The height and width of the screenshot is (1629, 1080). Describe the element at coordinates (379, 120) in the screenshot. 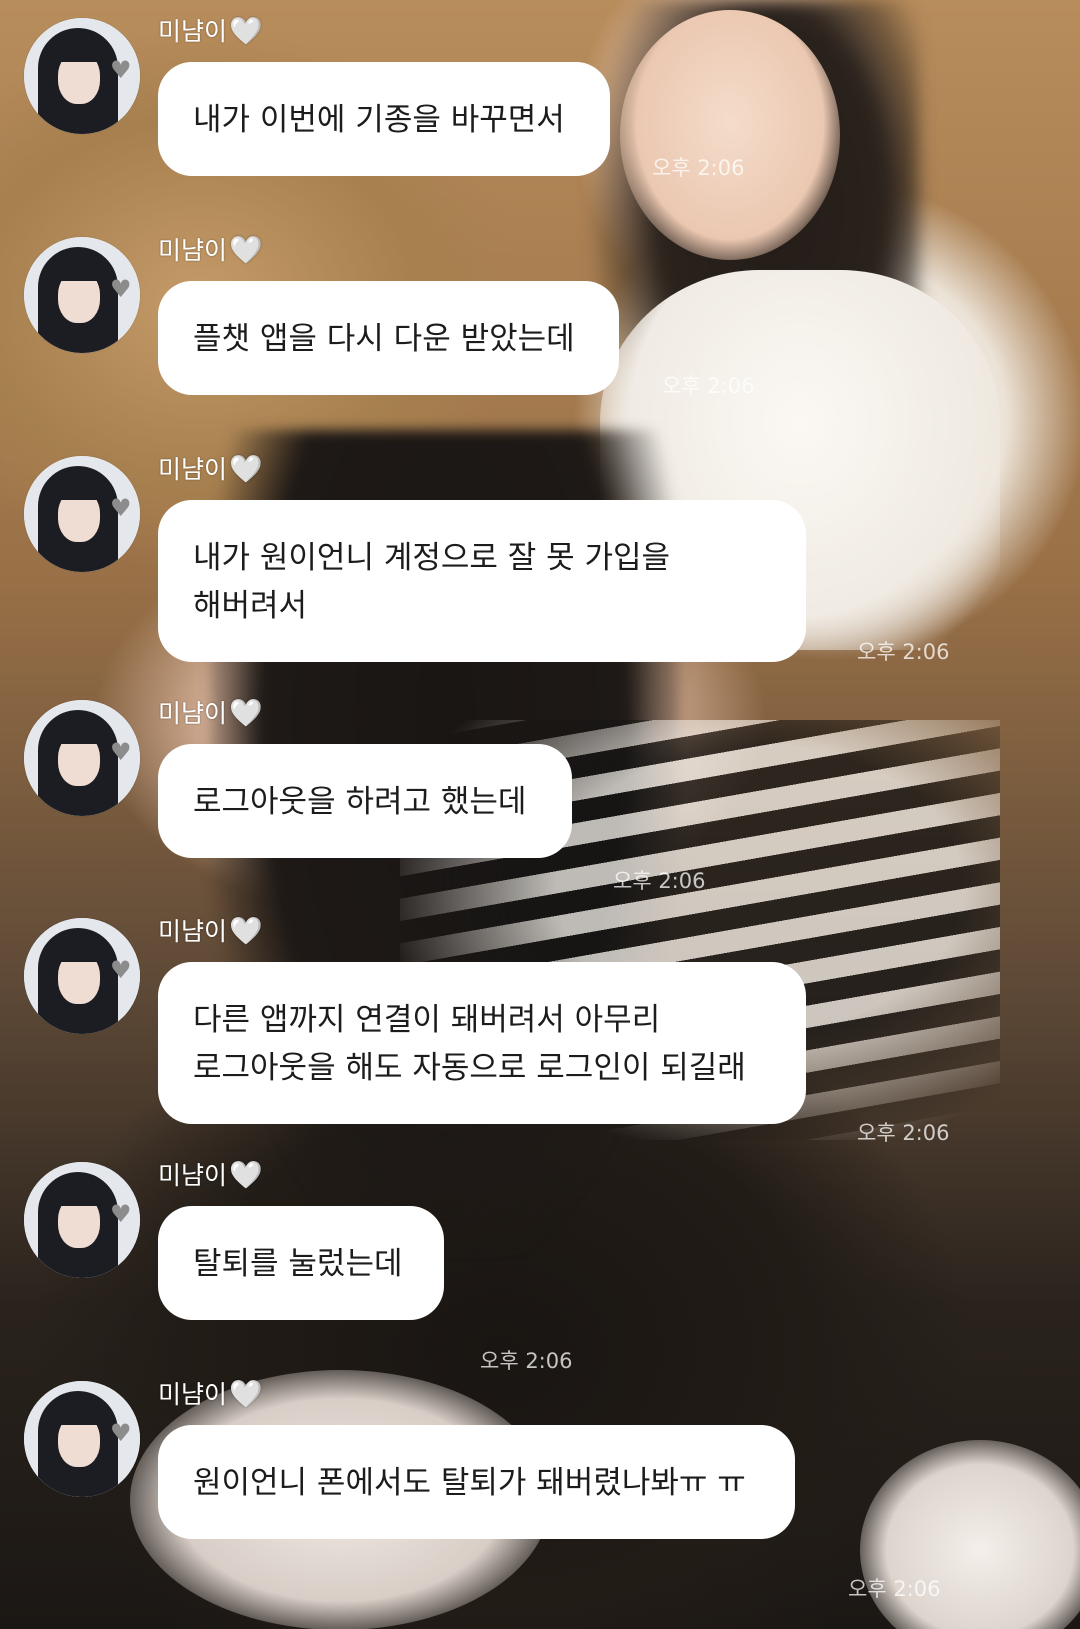

I see `message-text-line: 내가 이번에 기종을 바꾸면서` at that location.